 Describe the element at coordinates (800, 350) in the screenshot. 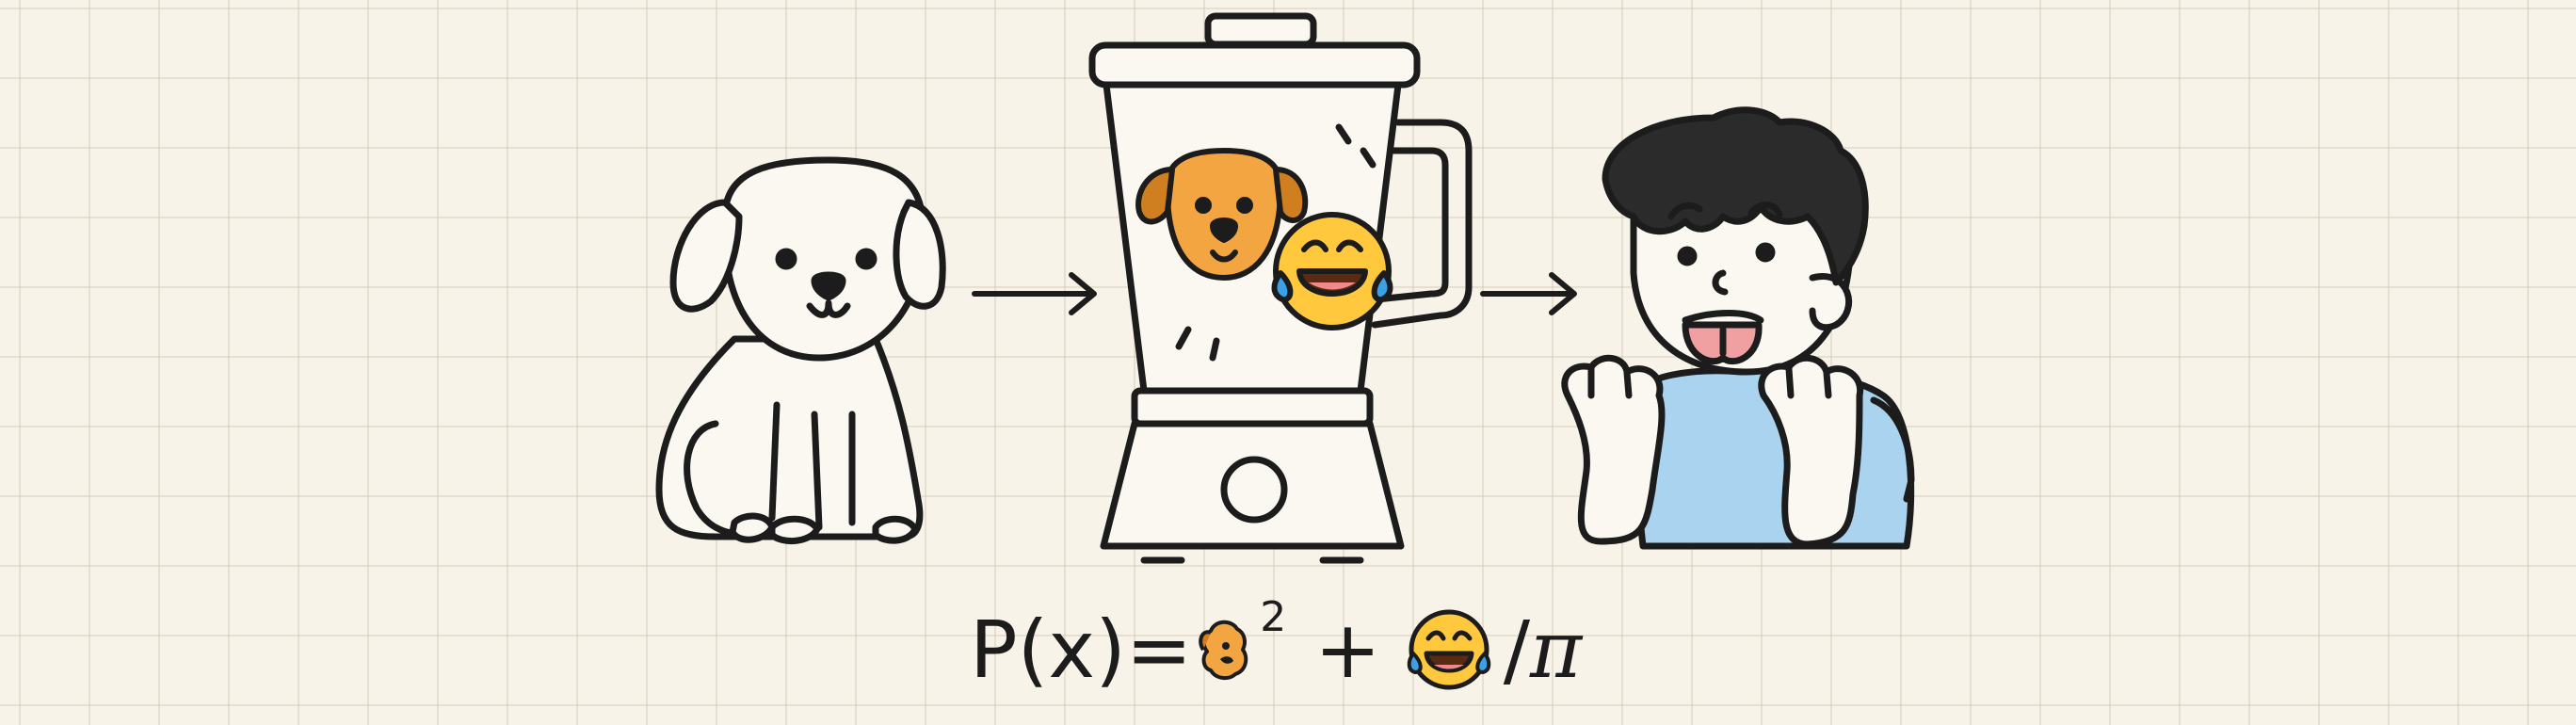

I see `dog-icon` at that location.